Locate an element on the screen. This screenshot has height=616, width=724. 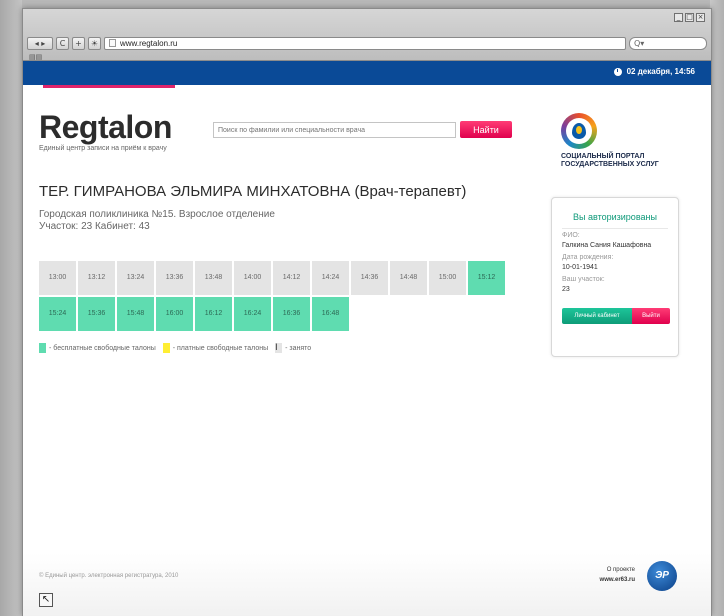
reload-button: C is located at coordinates (62, 43).